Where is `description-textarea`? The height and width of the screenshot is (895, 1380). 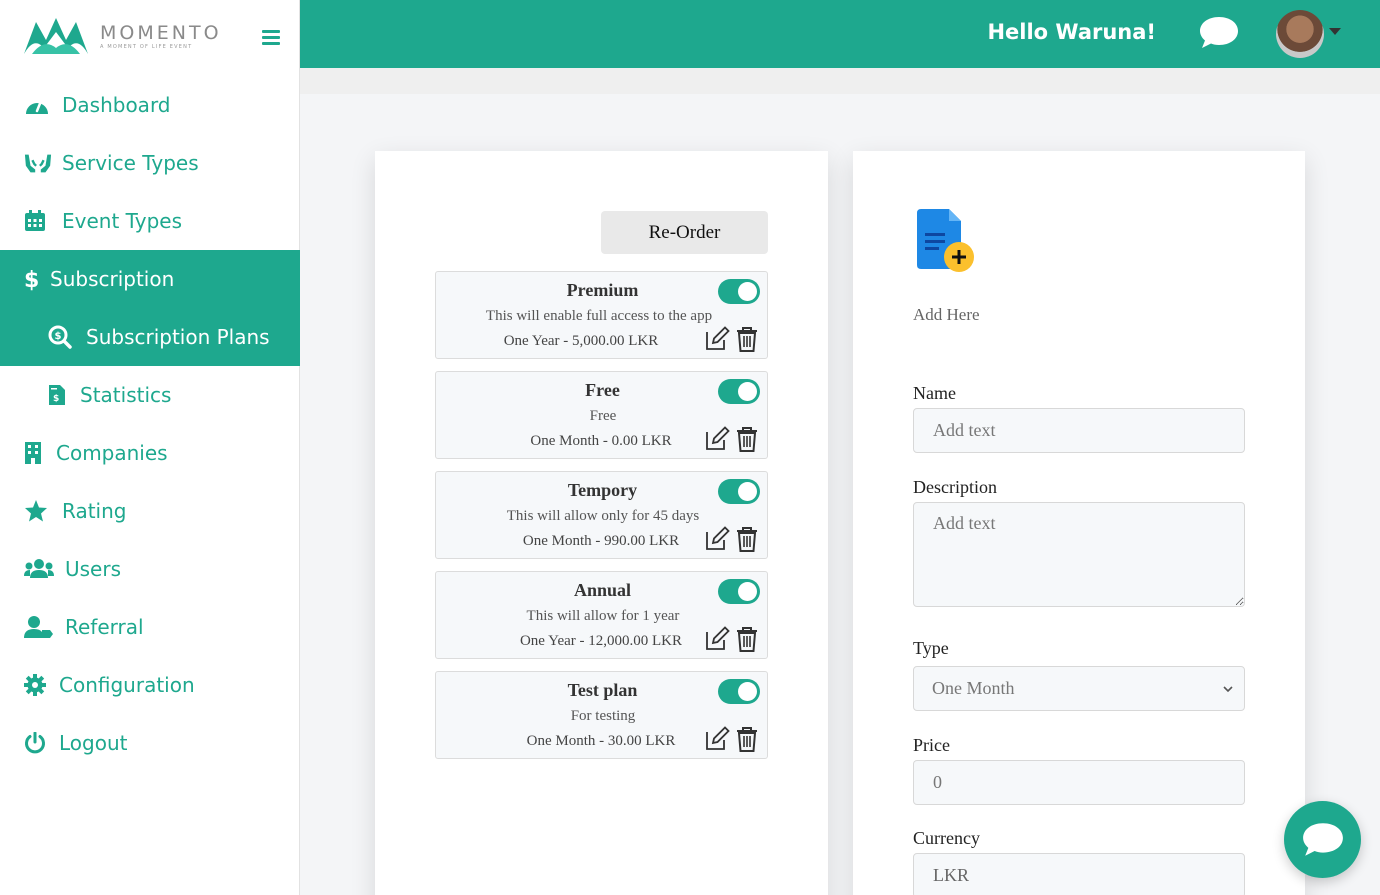
description-textarea is located at coordinates (1079, 554).